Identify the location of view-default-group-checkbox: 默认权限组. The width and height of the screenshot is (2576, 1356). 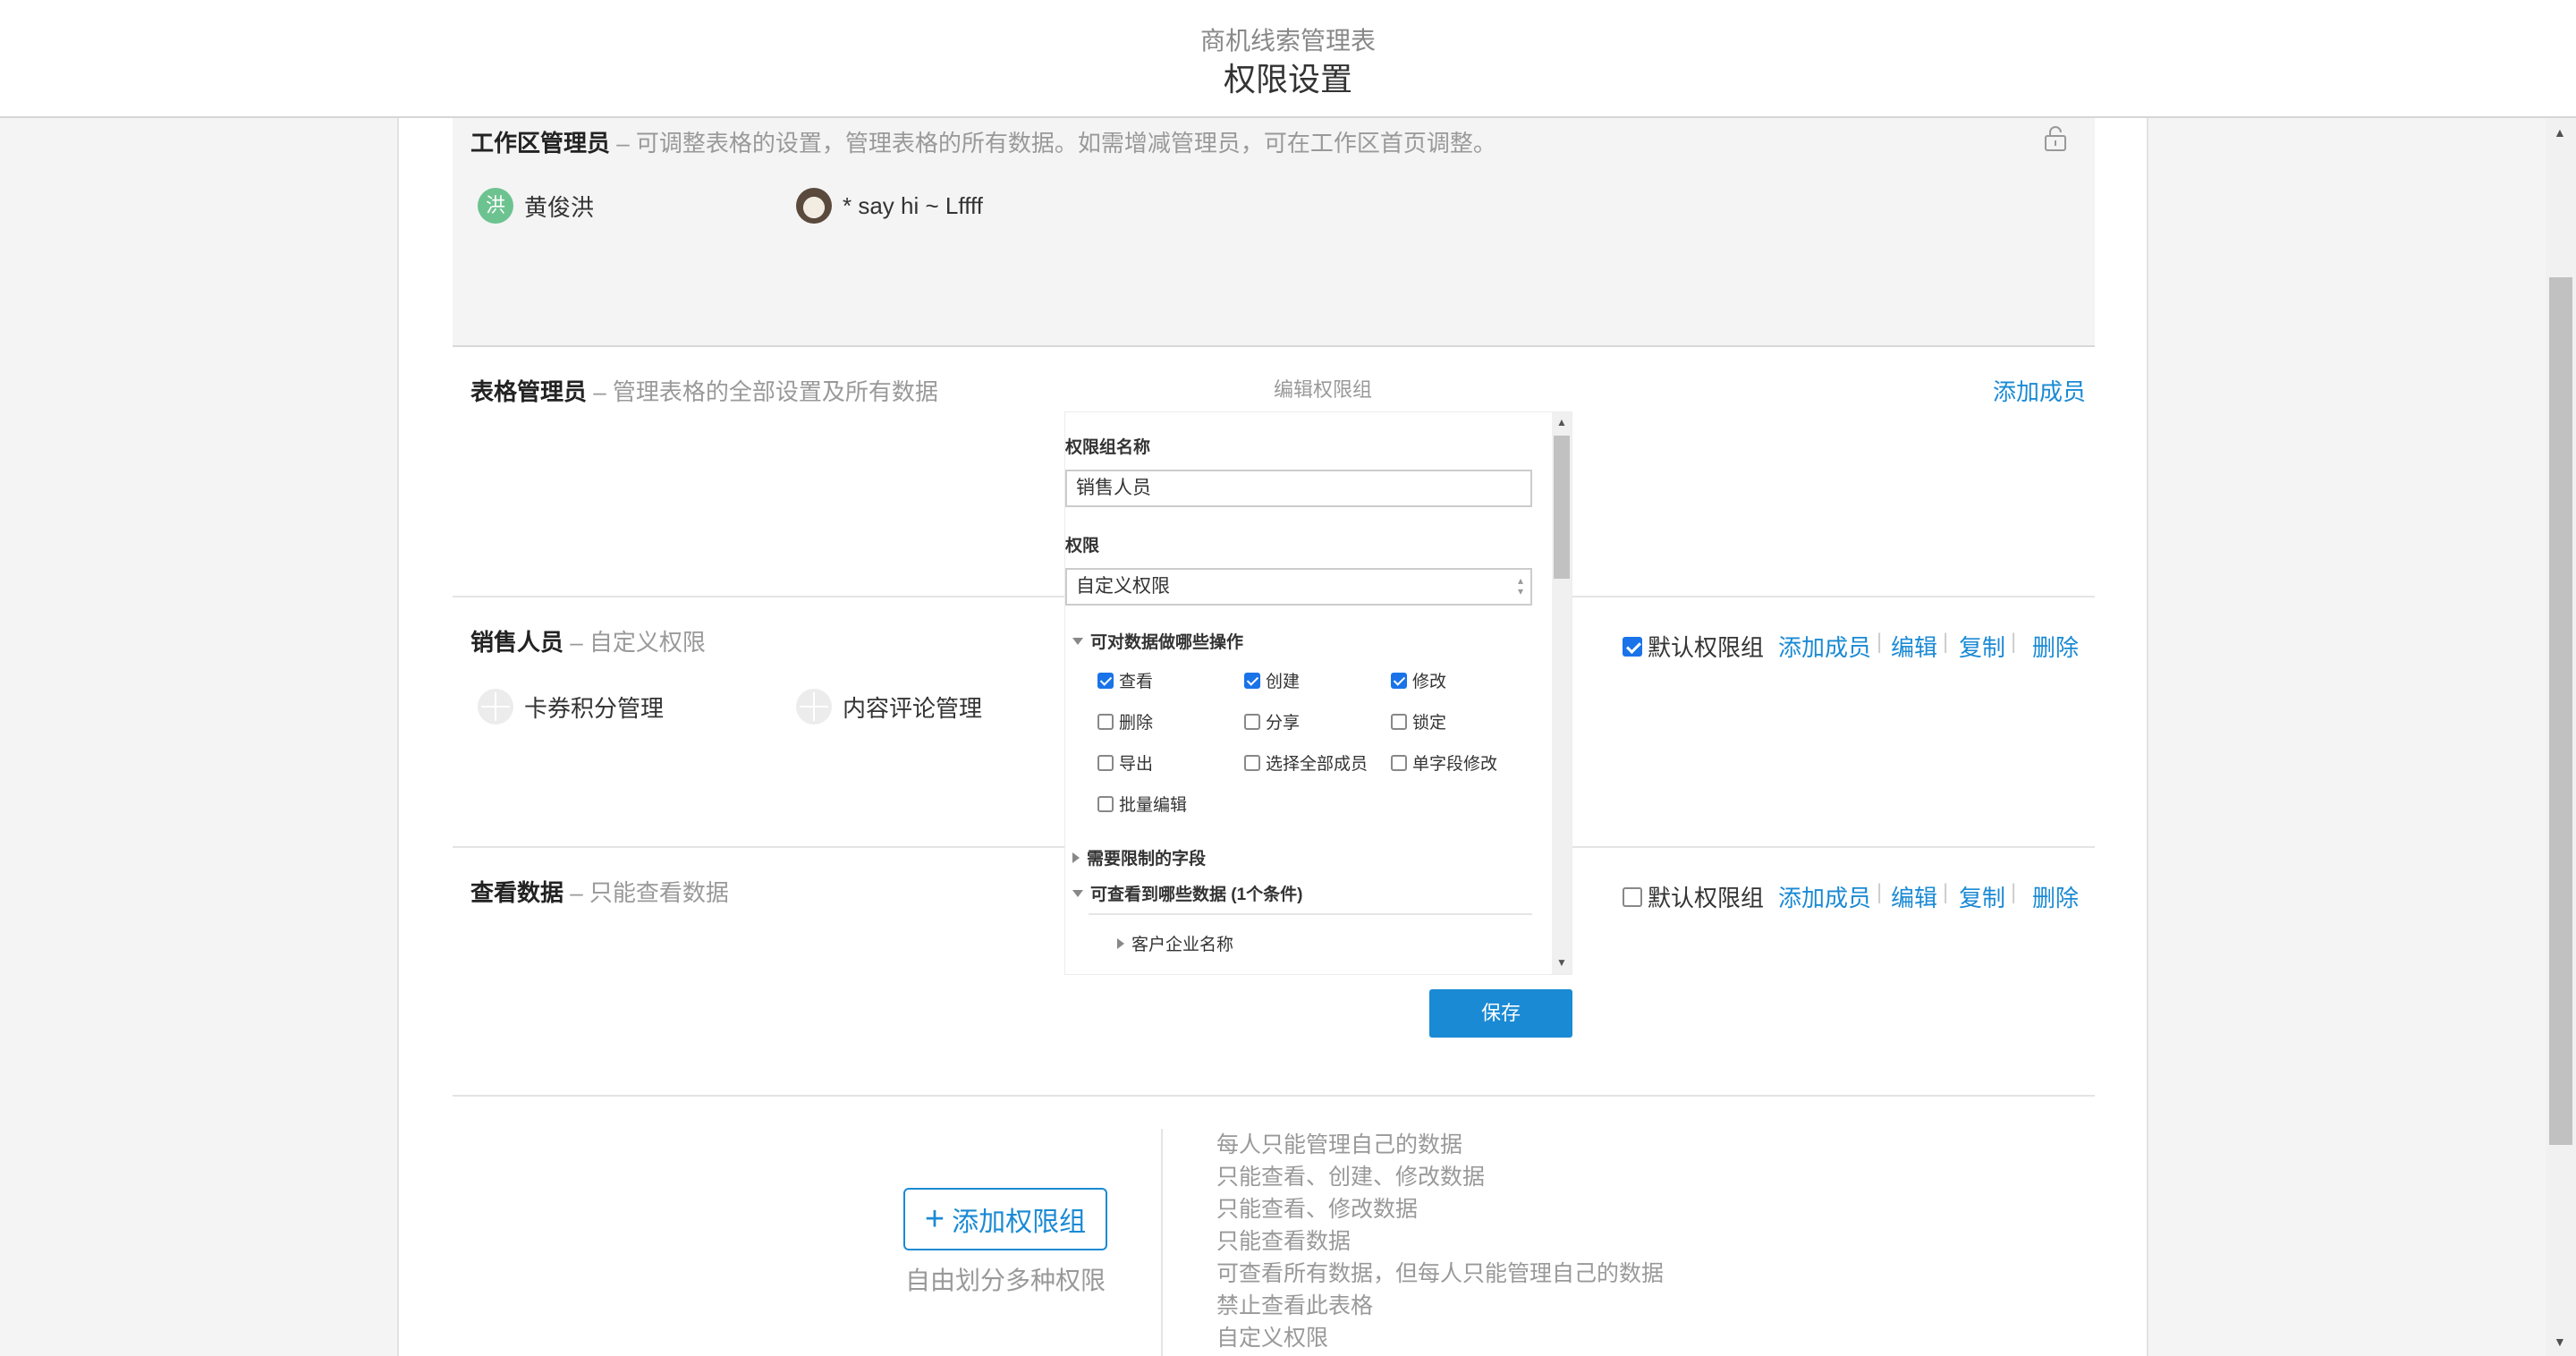
(1693, 896).